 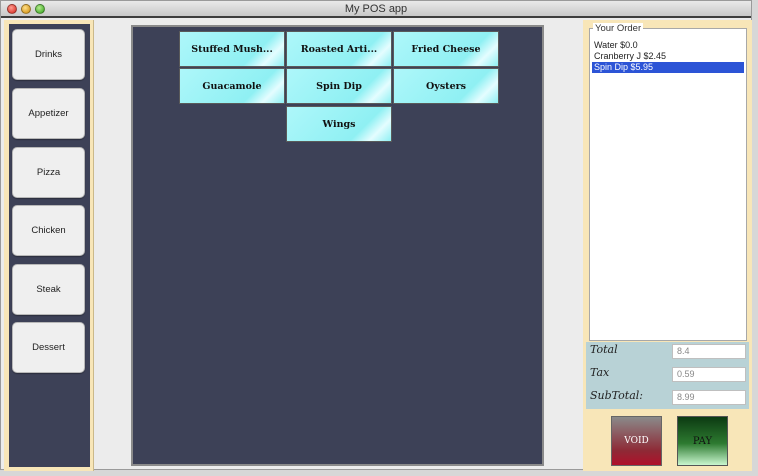 I want to click on menu-item-button: Oysters, so click(x=446, y=86).